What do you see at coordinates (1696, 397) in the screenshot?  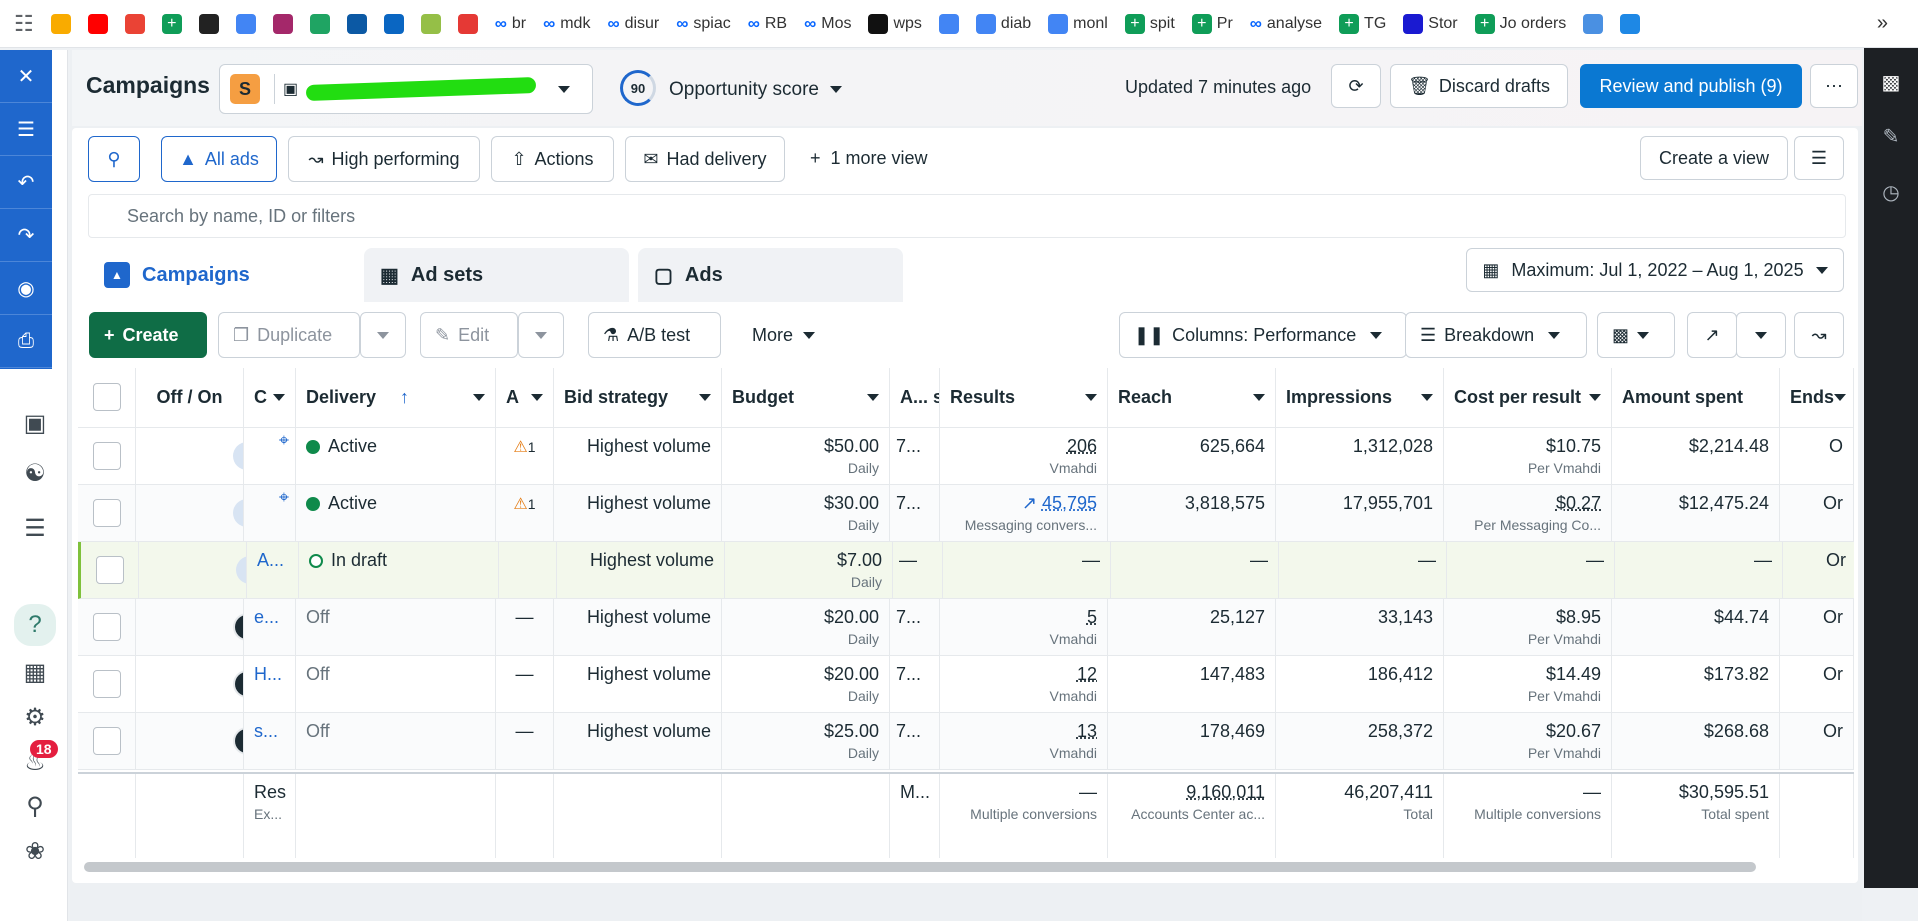 I see `column-header: Amount spent` at bounding box center [1696, 397].